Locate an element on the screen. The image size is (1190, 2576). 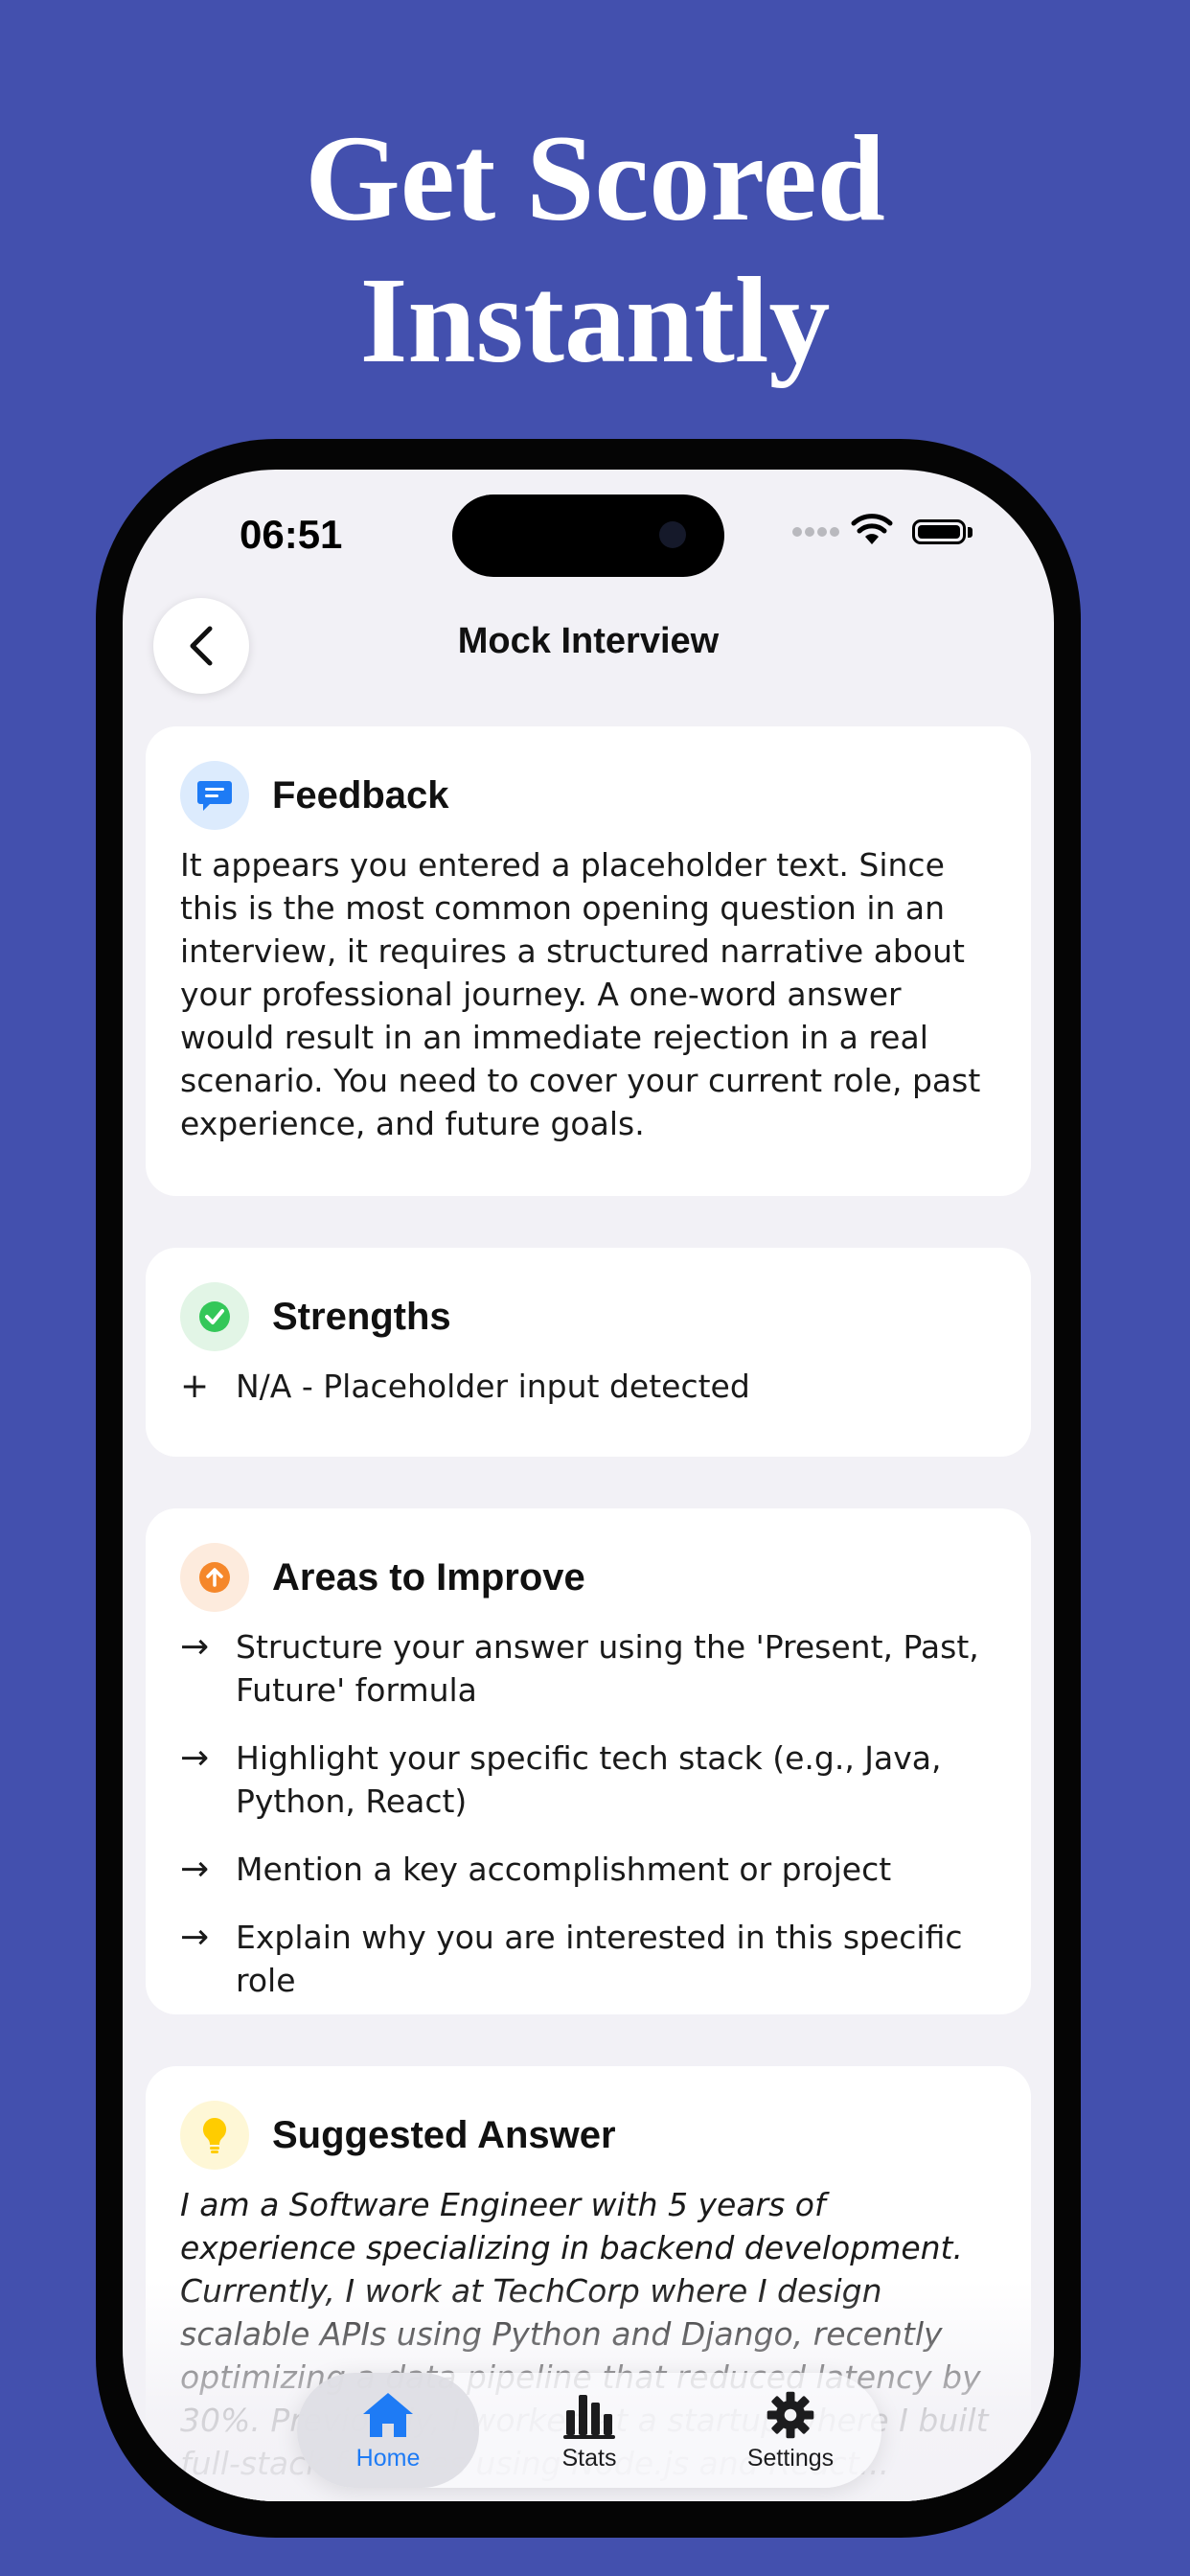
strength-text: N/A - Placeholder input detected is located at coordinates (493, 1387).